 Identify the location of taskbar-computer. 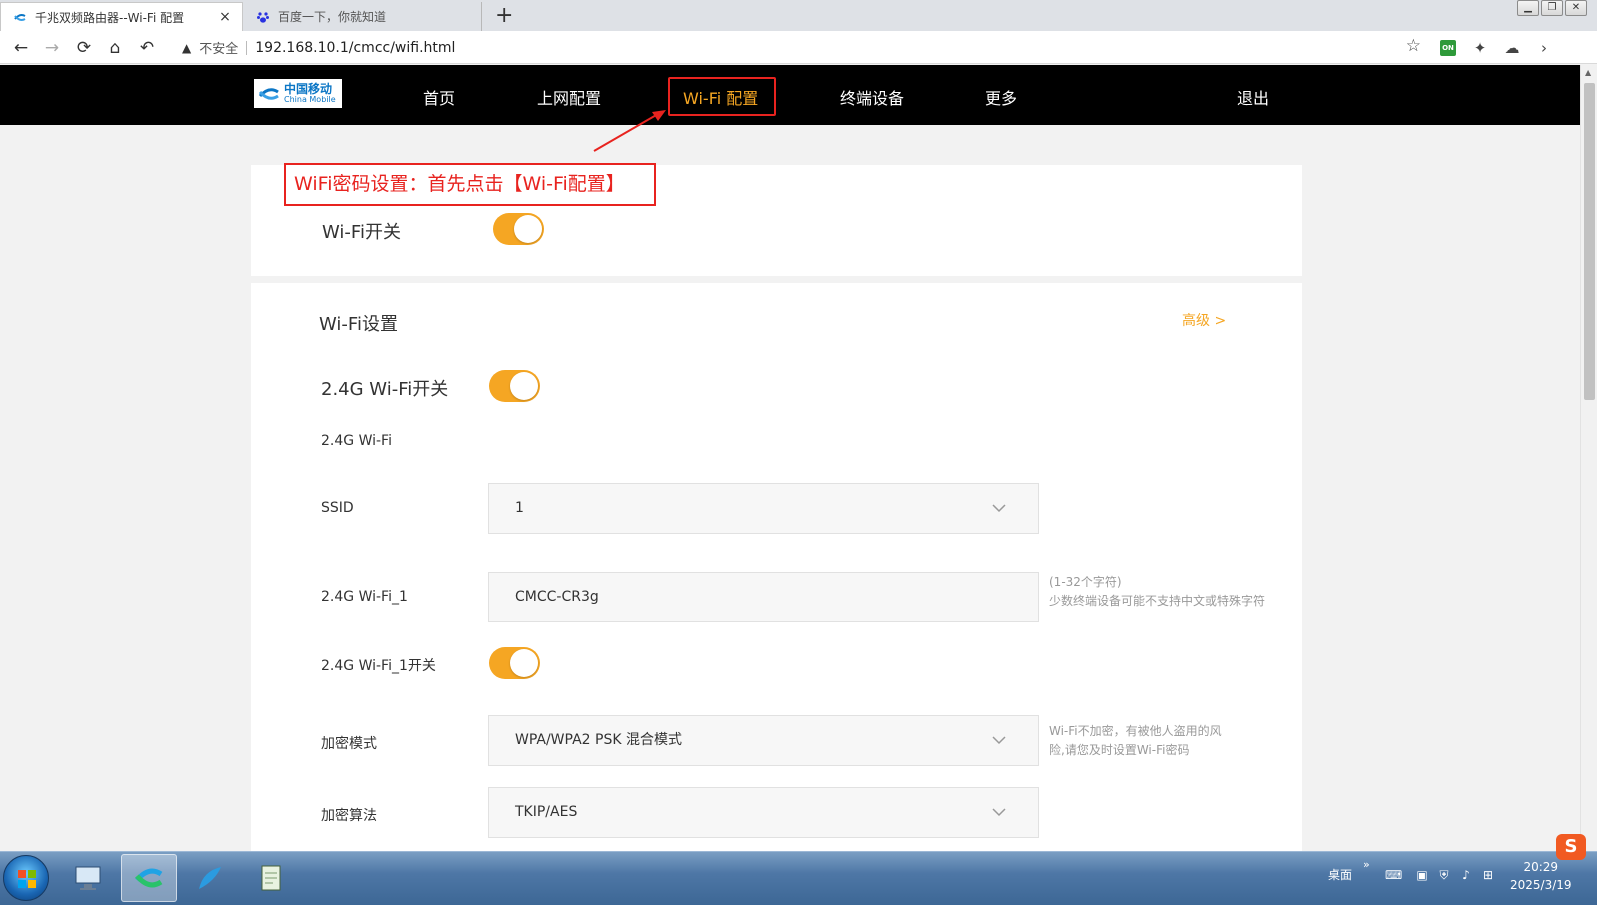
(88, 878).